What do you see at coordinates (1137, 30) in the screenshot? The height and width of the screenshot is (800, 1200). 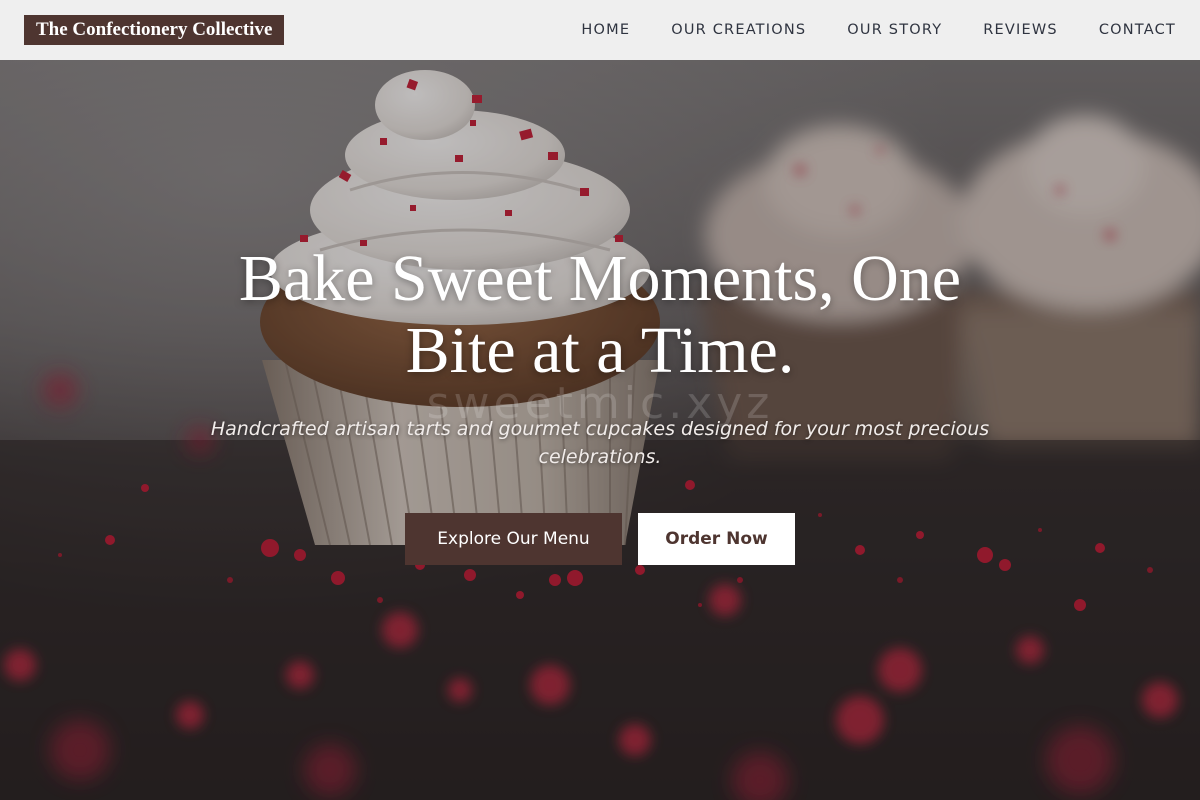 I see `nav-link-contact: CONTACT` at bounding box center [1137, 30].